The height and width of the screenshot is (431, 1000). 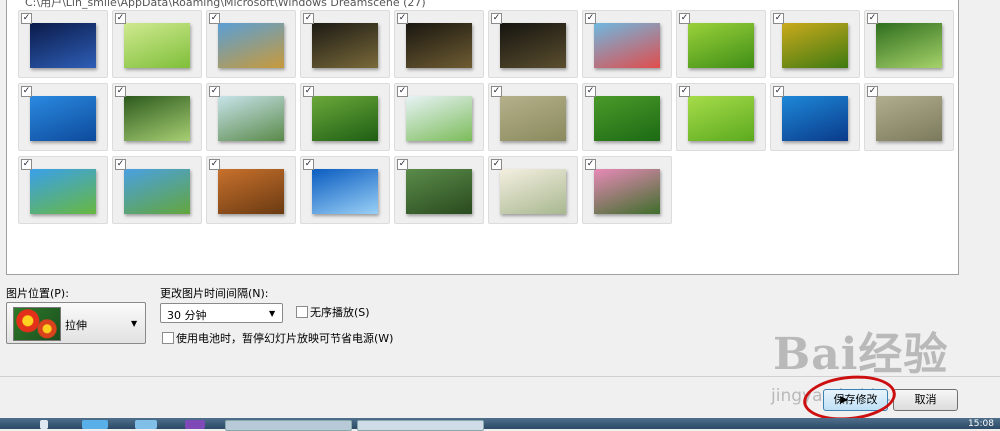 What do you see at coordinates (134, 323) in the screenshot?
I see `chevron-down-icon: ▼` at bounding box center [134, 323].